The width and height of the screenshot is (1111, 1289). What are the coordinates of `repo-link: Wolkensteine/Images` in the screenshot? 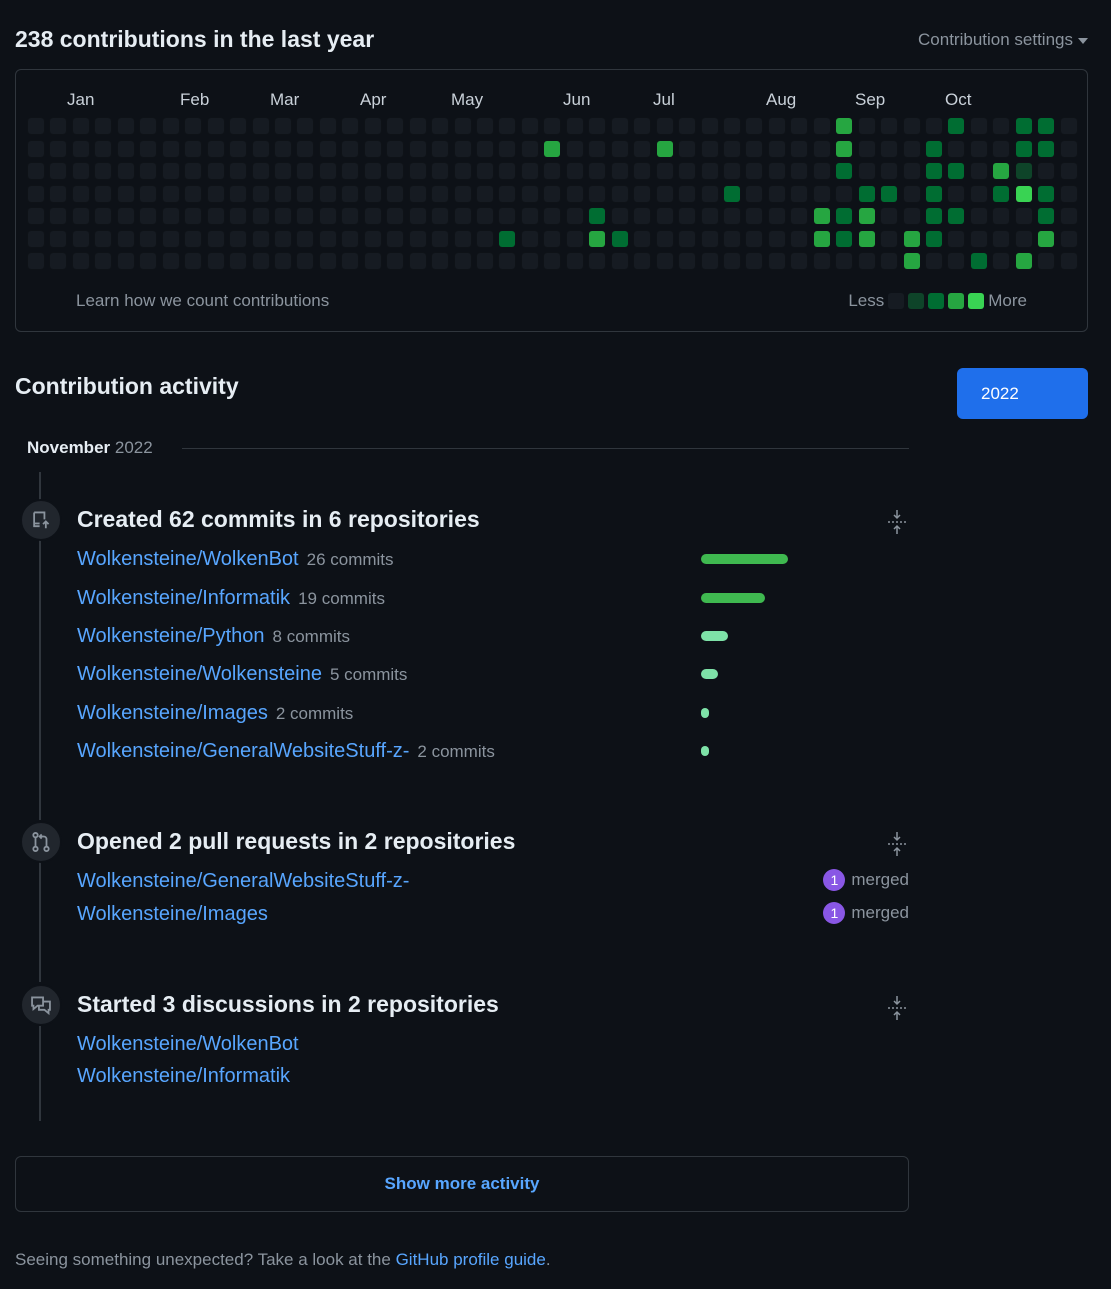 It's located at (172, 914).